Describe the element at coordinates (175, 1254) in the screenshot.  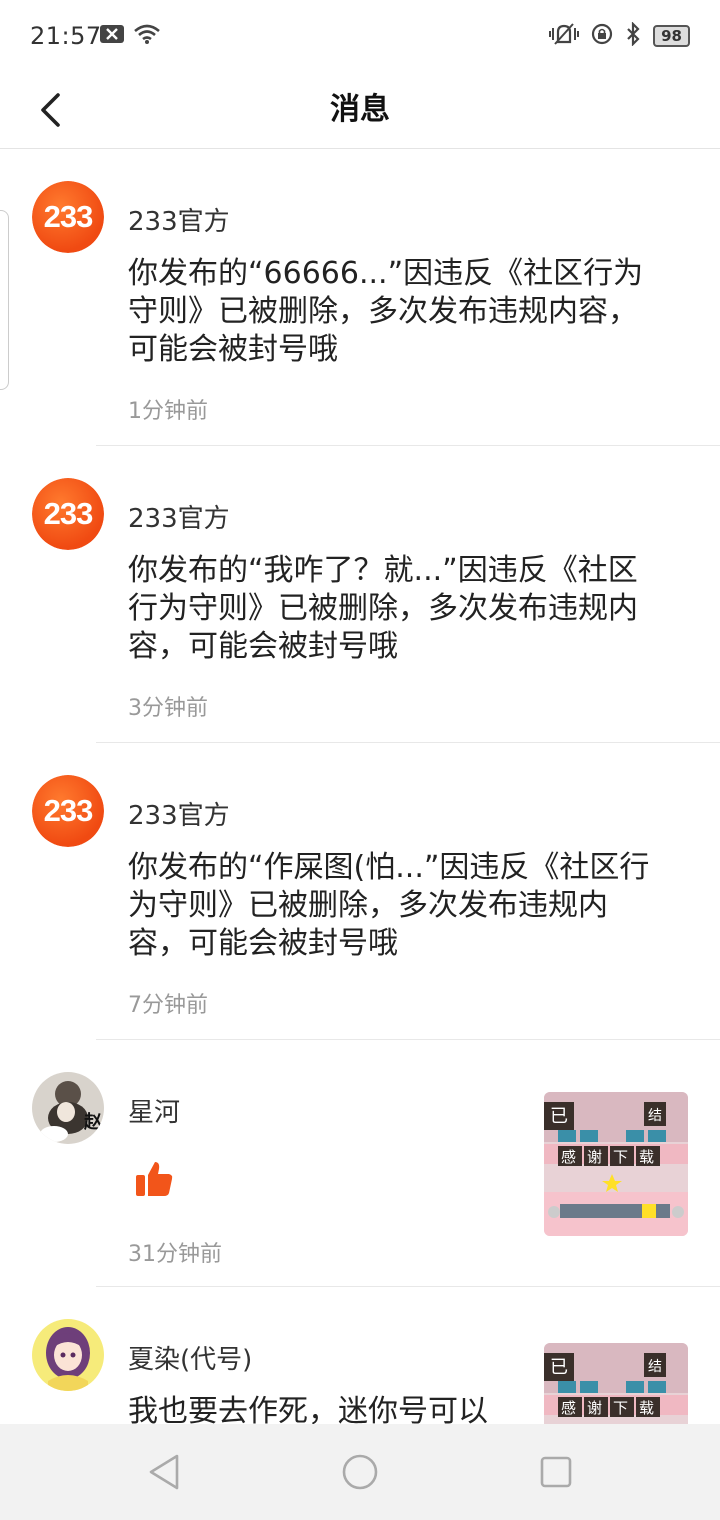
I see `message-time: 31分钟前` at that location.